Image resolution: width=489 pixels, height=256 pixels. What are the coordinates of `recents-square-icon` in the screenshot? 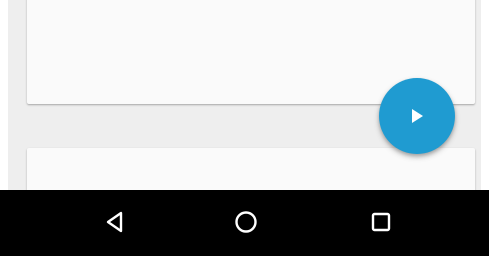 It's located at (381, 222).